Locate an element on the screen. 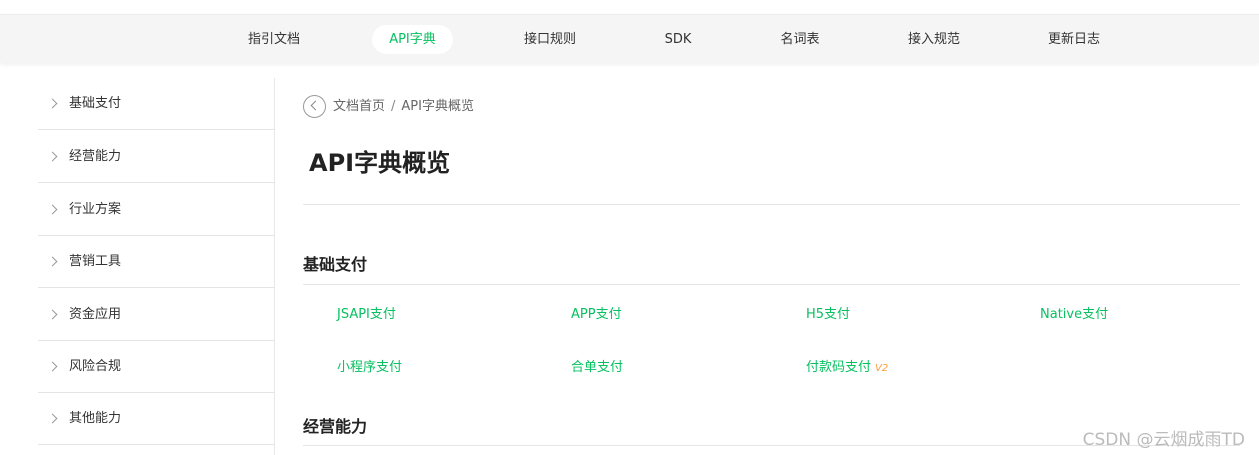 The width and height of the screenshot is (1259, 455). version-badge: V2 is located at coordinates (882, 368).